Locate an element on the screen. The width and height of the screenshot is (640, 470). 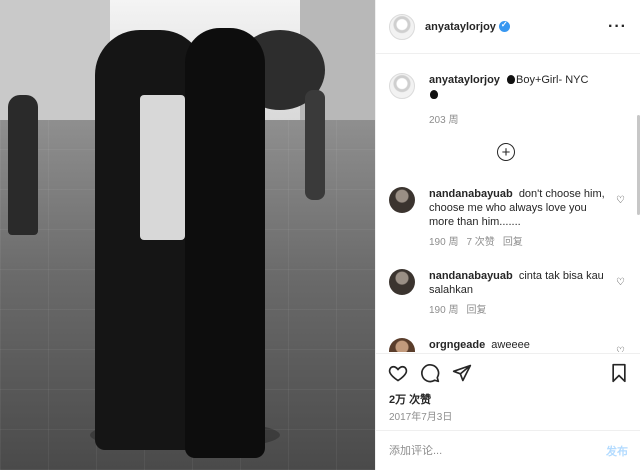
more-options-icon: ··· is located at coordinates (617, 27).